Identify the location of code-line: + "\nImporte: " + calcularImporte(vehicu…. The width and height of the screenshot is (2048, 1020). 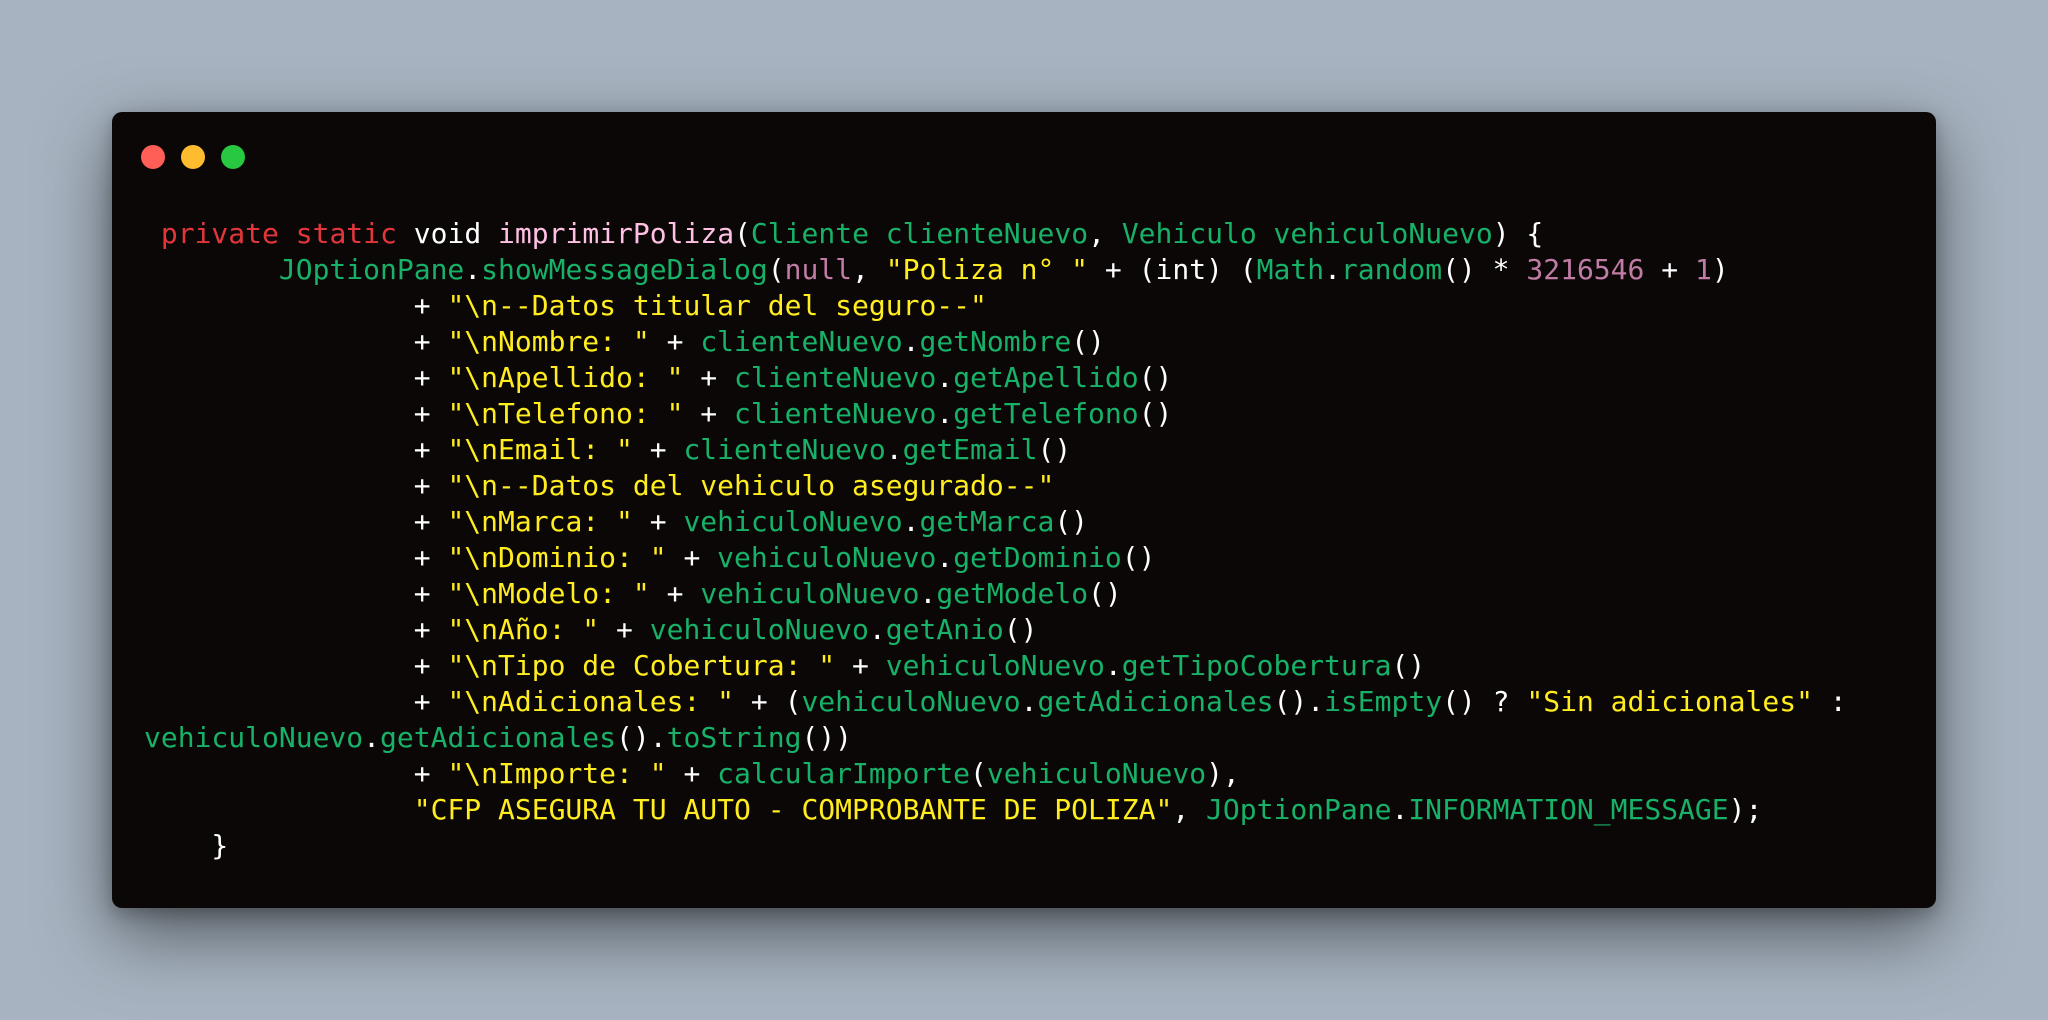
(995, 774).